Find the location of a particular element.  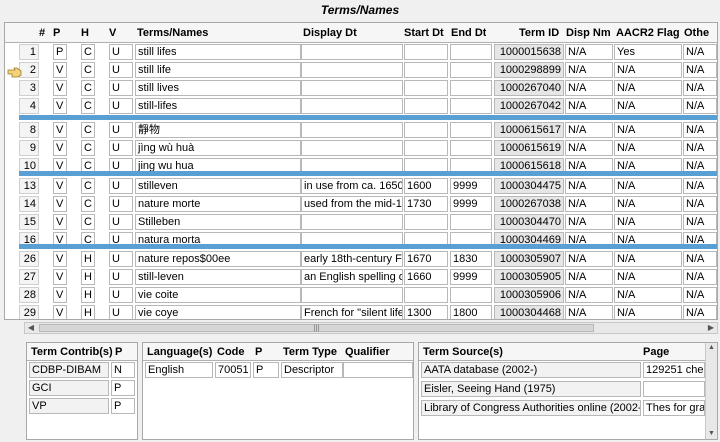

cell-num: 27 is located at coordinates (29, 277).